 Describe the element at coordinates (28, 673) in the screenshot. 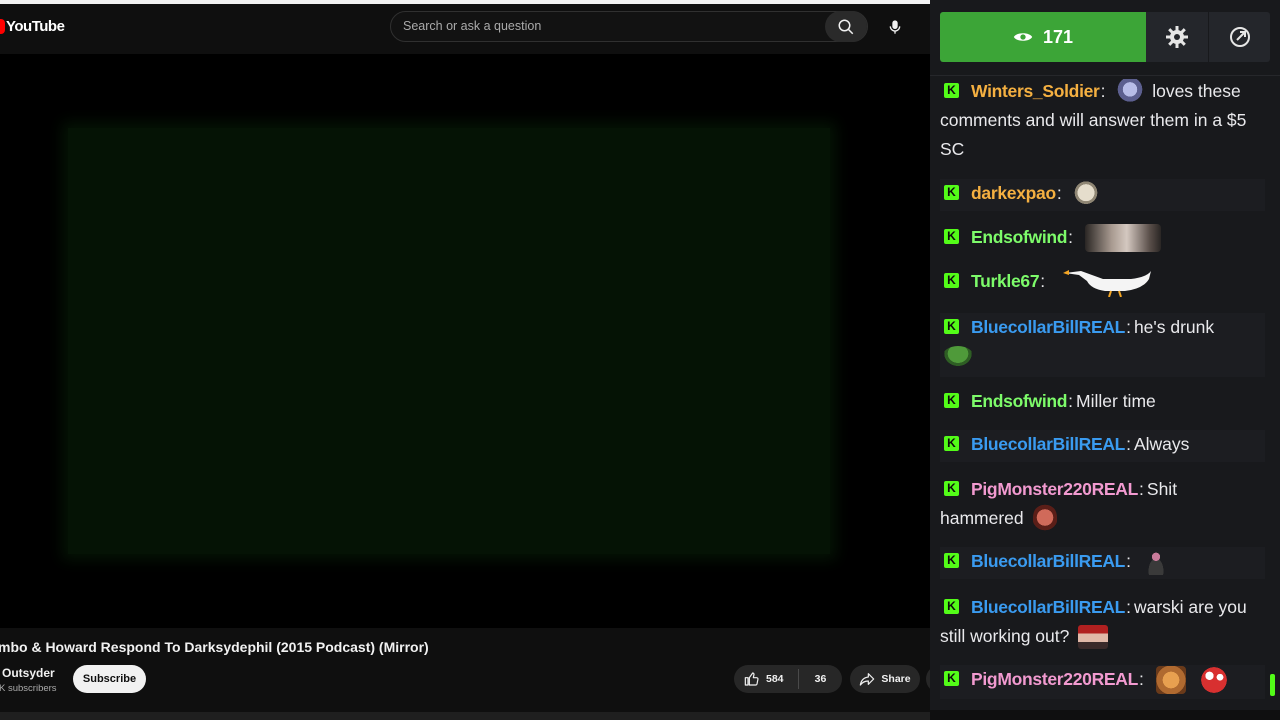

I see `channel-name: Outsyder` at that location.